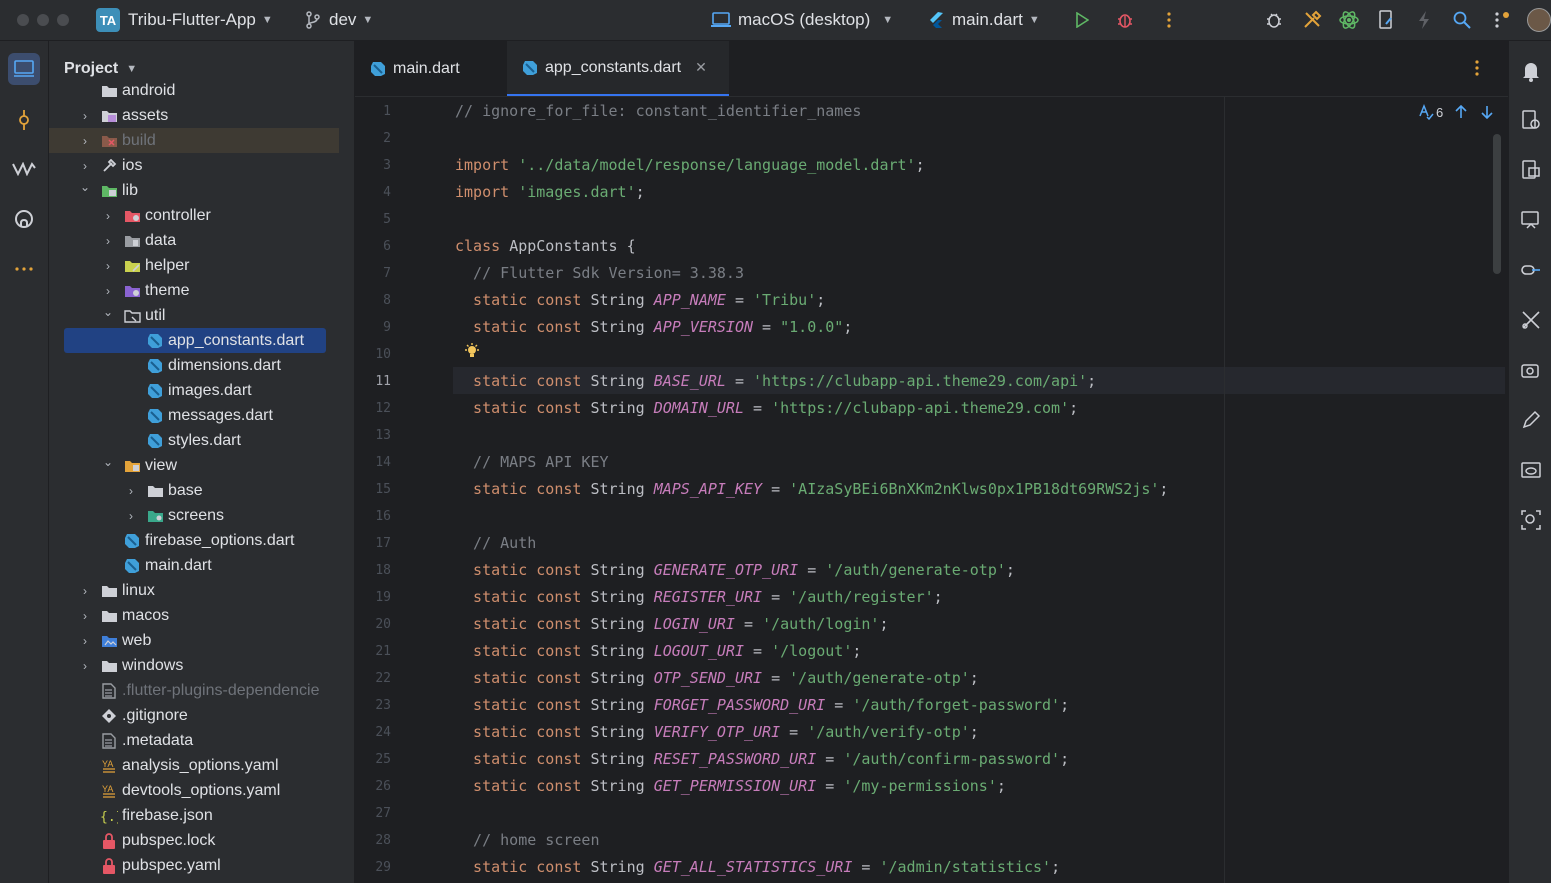 This screenshot has height=883, width=1551. What do you see at coordinates (1497, 204) in the screenshot?
I see `editor-scrollbar` at bounding box center [1497, 204].